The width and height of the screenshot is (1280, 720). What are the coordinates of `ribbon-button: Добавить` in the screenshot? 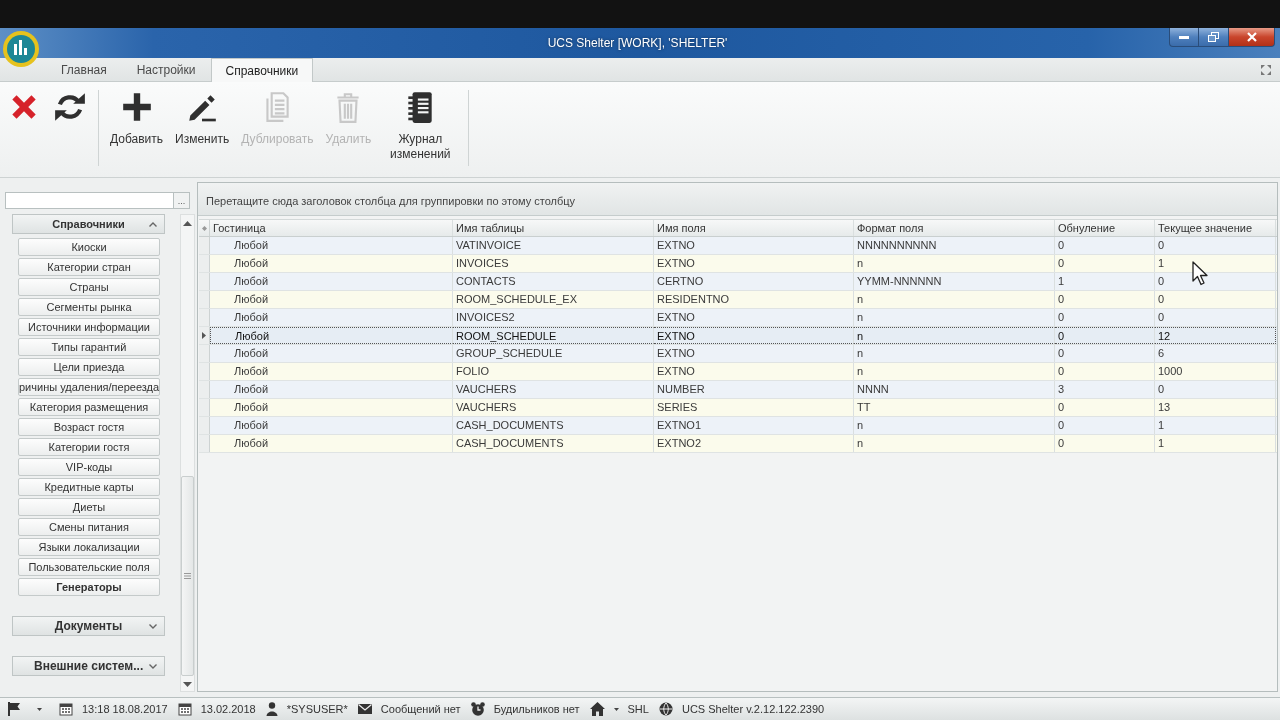 It's located at (137, 128).